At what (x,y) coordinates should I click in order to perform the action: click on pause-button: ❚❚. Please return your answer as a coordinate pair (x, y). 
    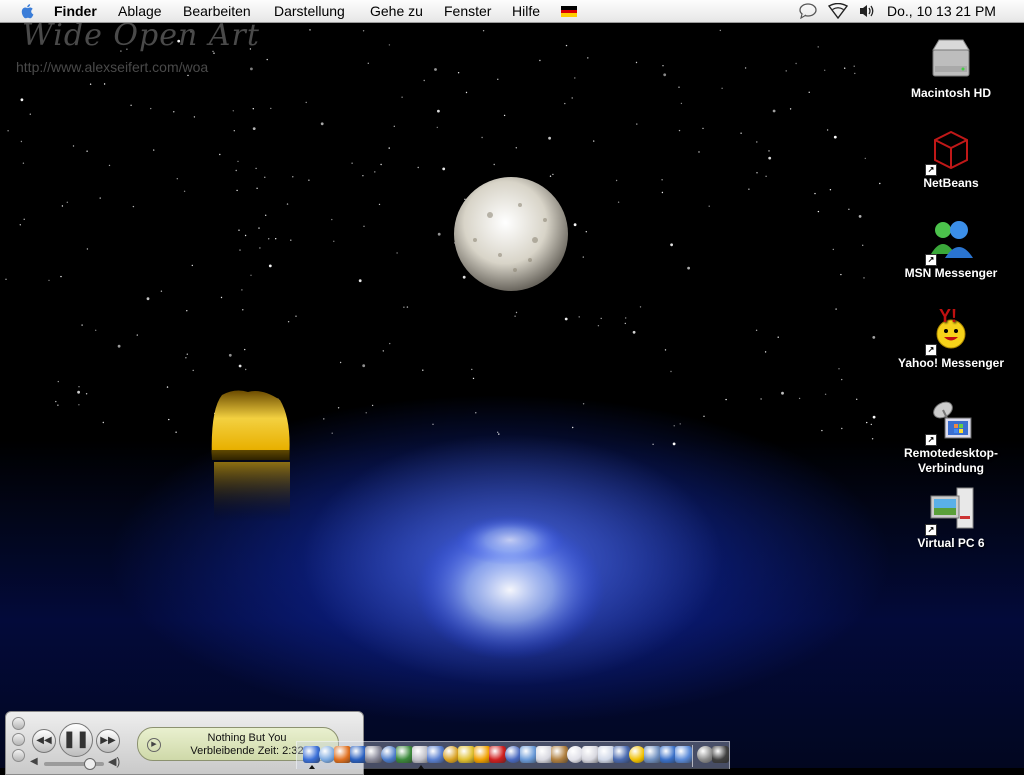
    Looking at the image, I should click on (76, 740).